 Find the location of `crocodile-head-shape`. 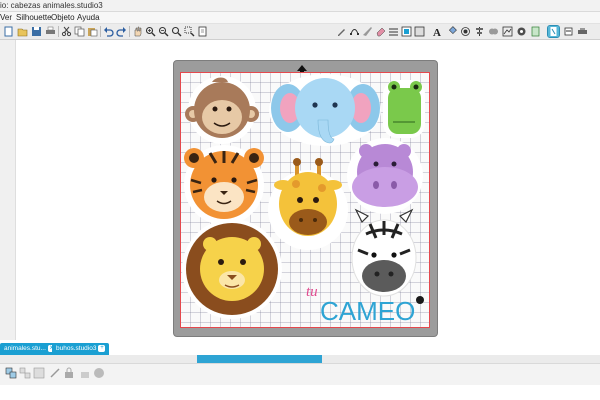

crocodile-head-shape is located at coordinates (404, 109).